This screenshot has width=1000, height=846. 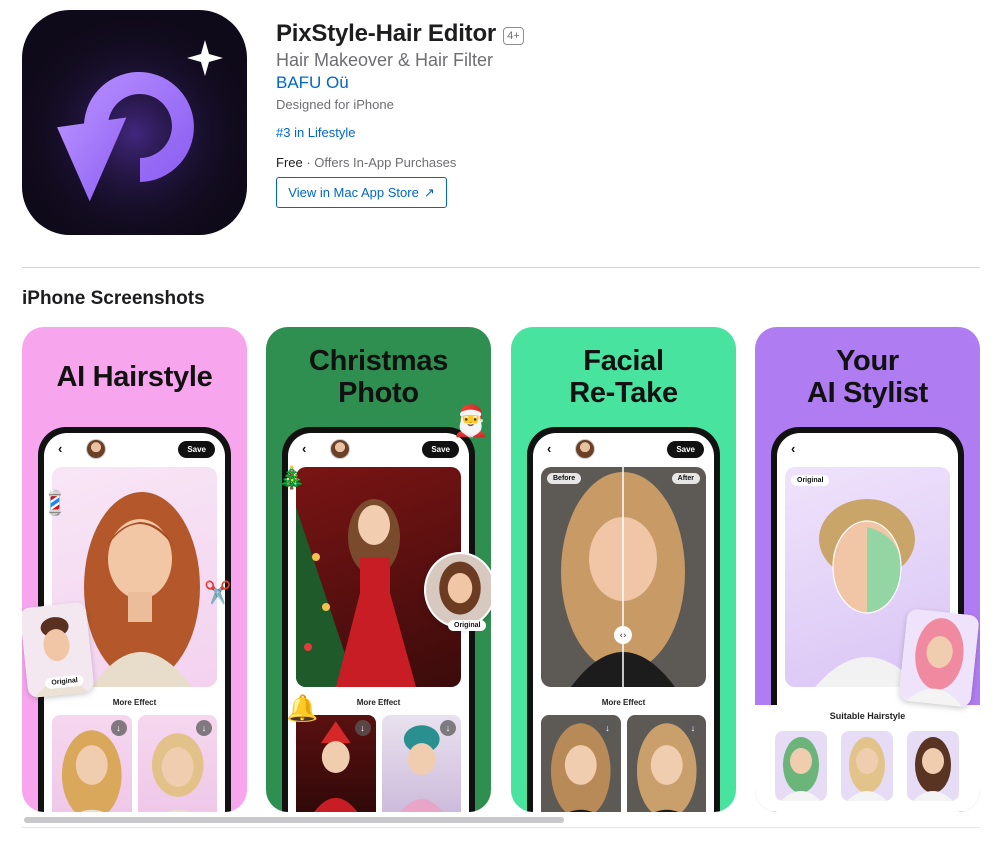 What do you see at coordinates (292, 477) in the screenshot?
I see `christmas-tree-icon: 🎄` at bounding box center [292, 477].